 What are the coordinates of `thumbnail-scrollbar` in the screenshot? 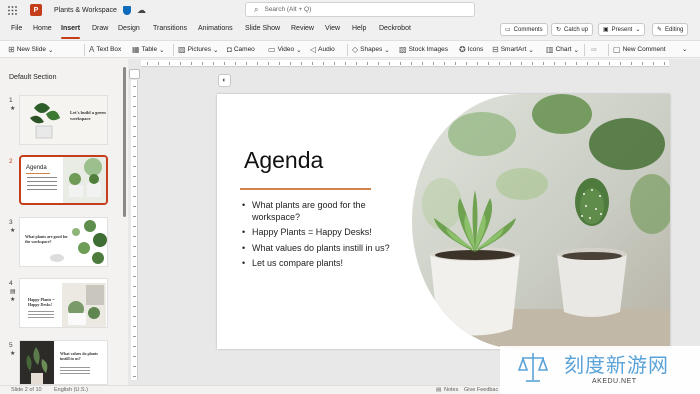 It's located at (124, 142).